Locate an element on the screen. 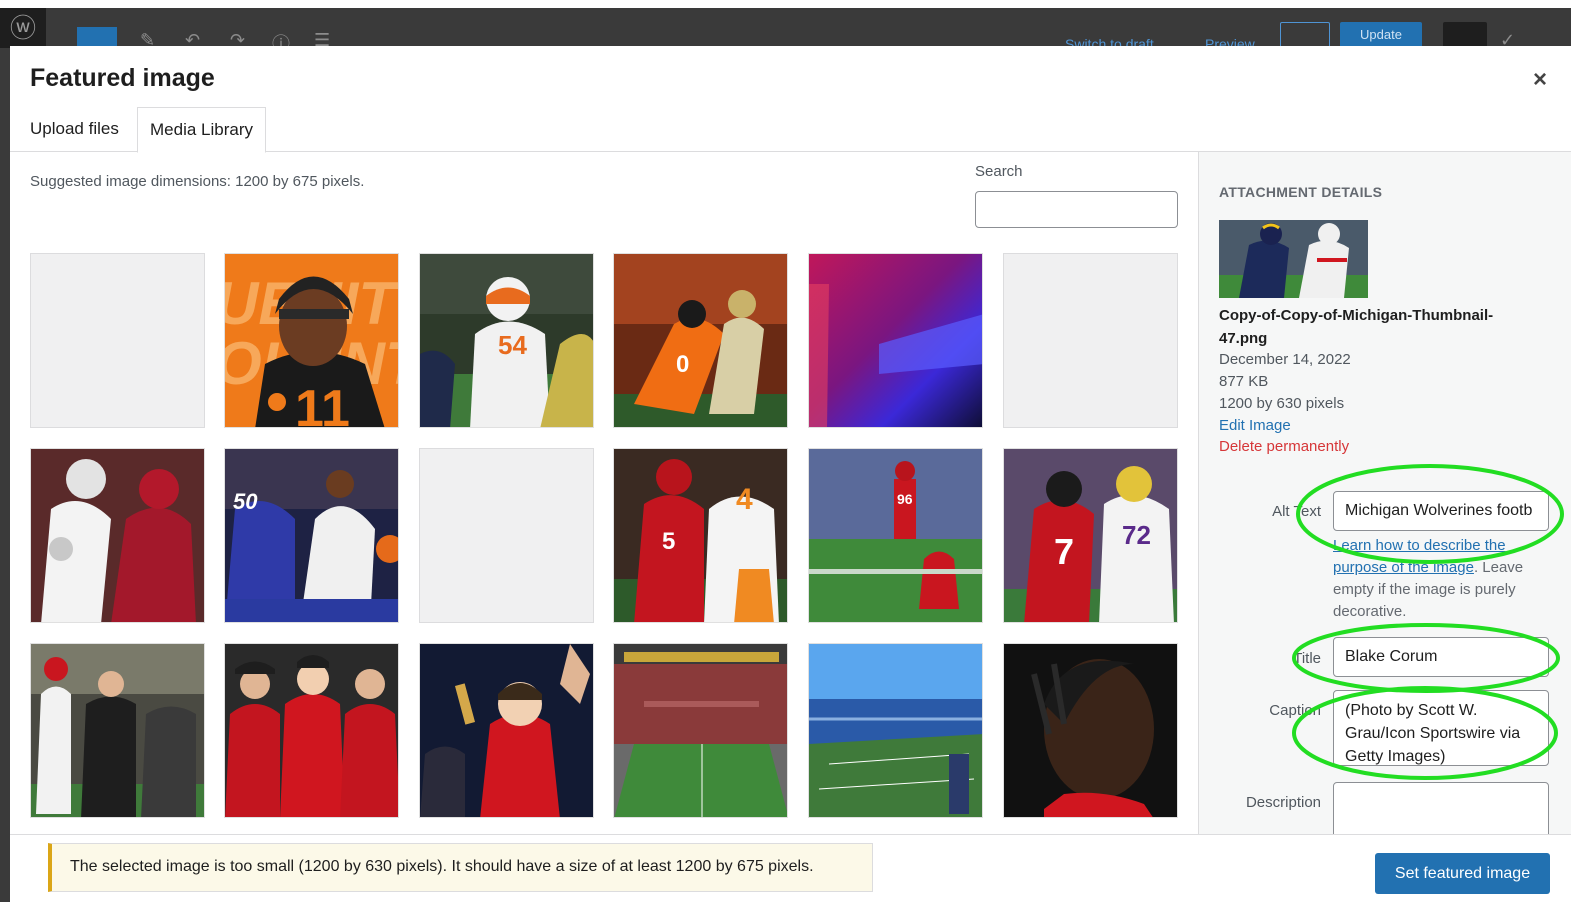  media-thumbnail: 96 is located at coordinates (895, 535).